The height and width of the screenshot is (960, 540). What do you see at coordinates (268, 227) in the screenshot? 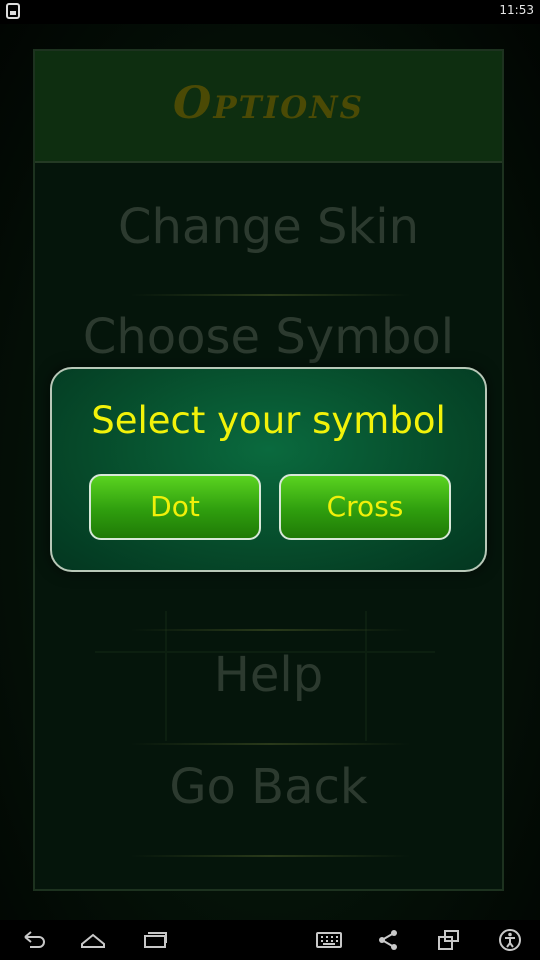
I see `menu-item-change-skin: Change Skin` at bounding box center [268, 227].